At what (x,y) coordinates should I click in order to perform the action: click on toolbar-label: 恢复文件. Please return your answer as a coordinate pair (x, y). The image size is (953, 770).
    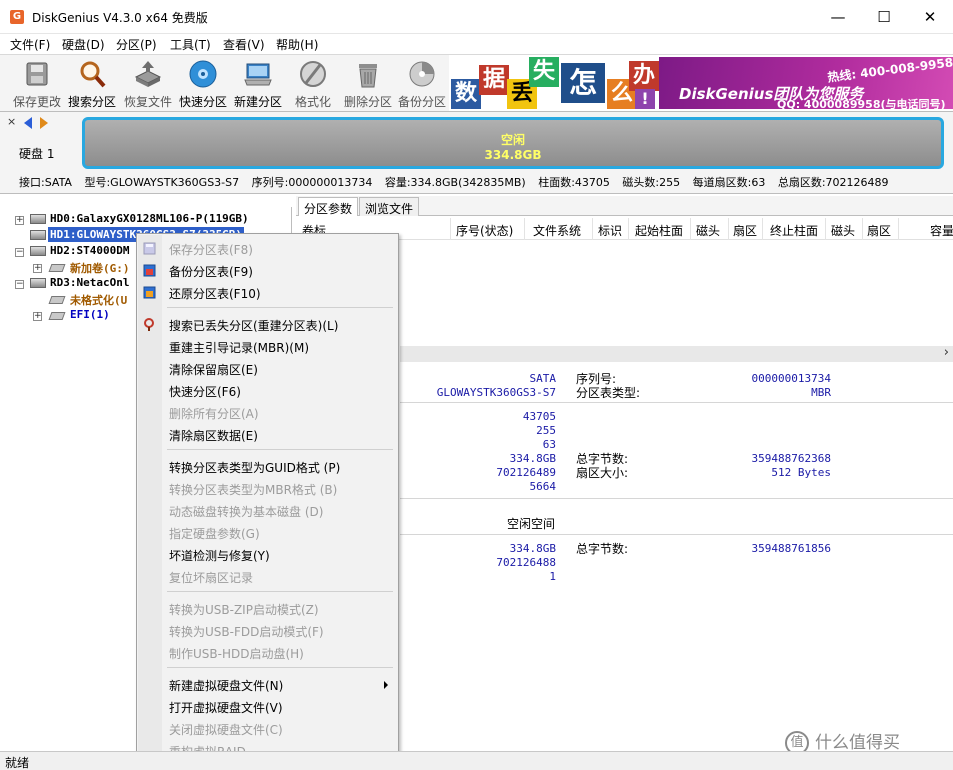
    Looking at the image, I should click on (147, 102).